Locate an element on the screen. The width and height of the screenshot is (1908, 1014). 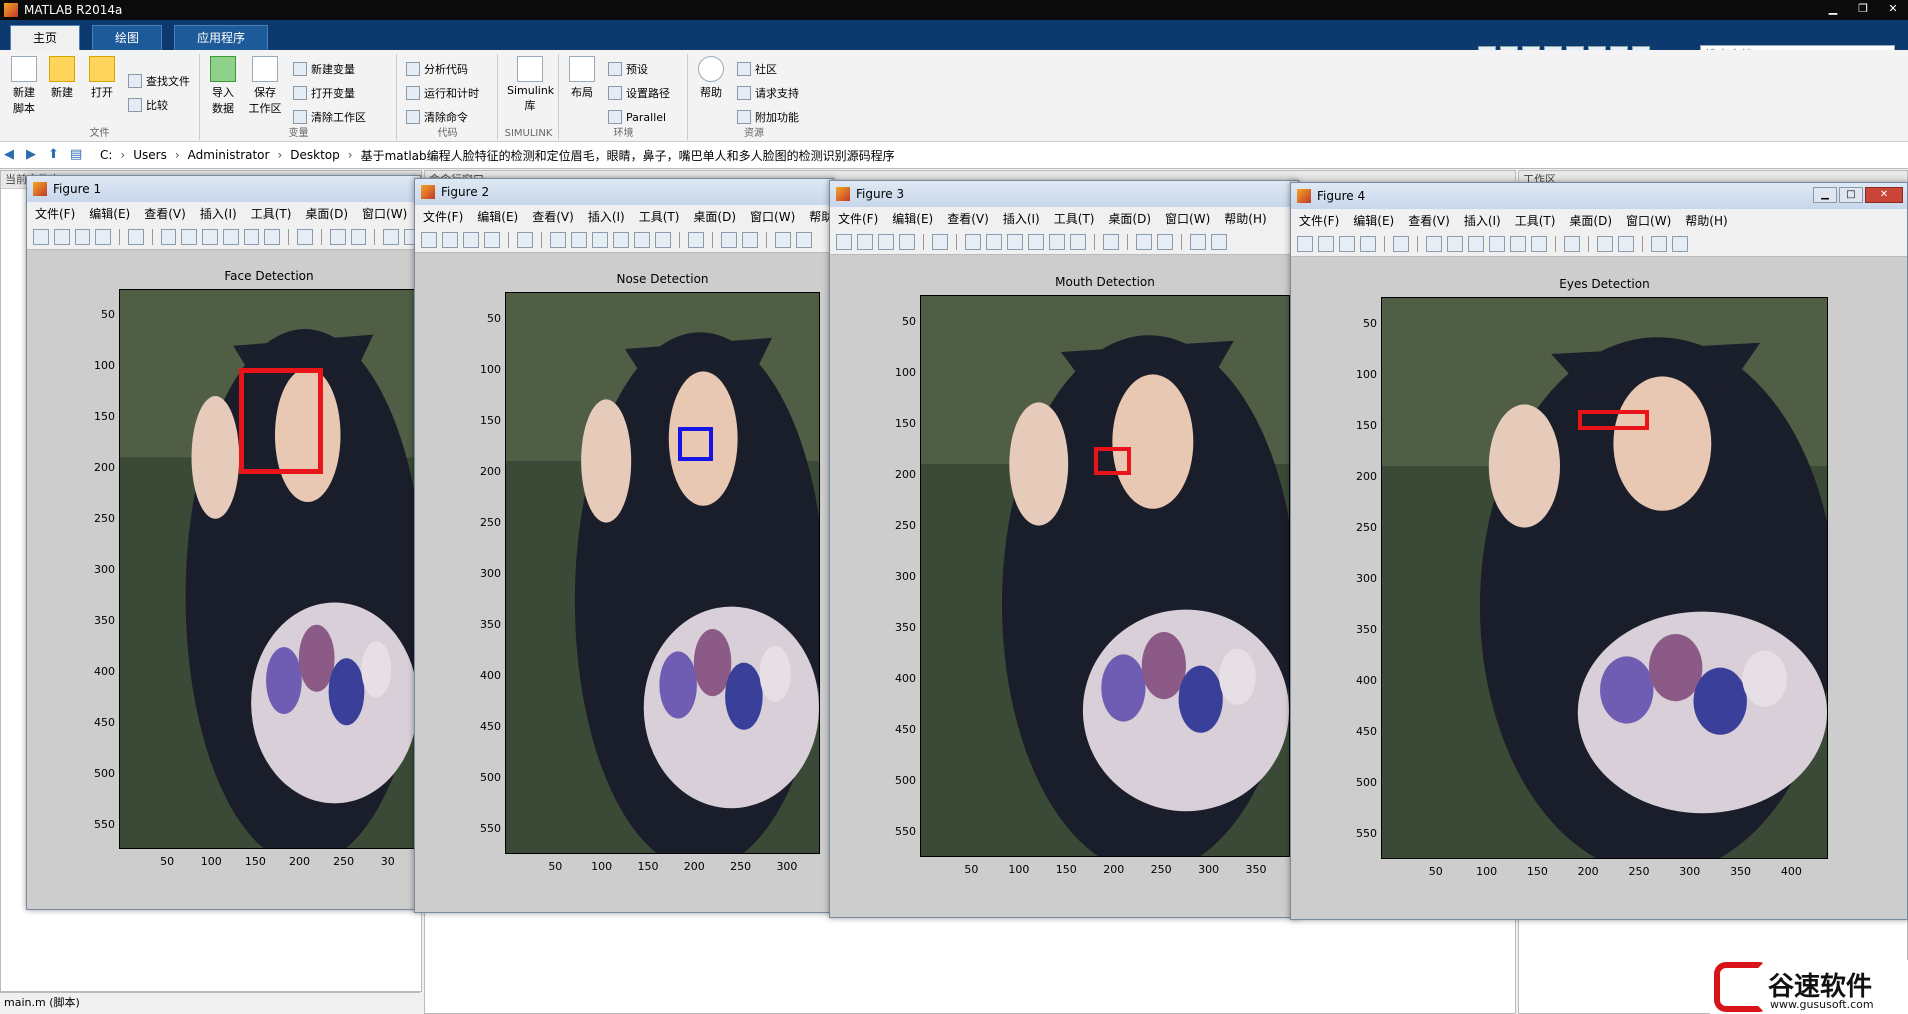
breadcrumb-desktop: Desktop is located at coordinates (315, 155).